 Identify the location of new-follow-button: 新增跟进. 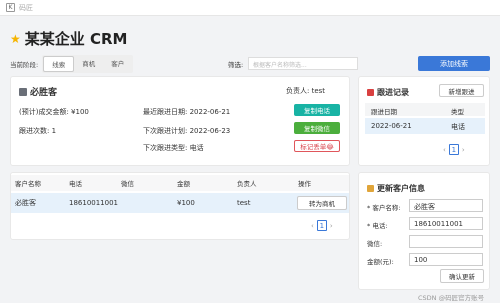
(461, 90).